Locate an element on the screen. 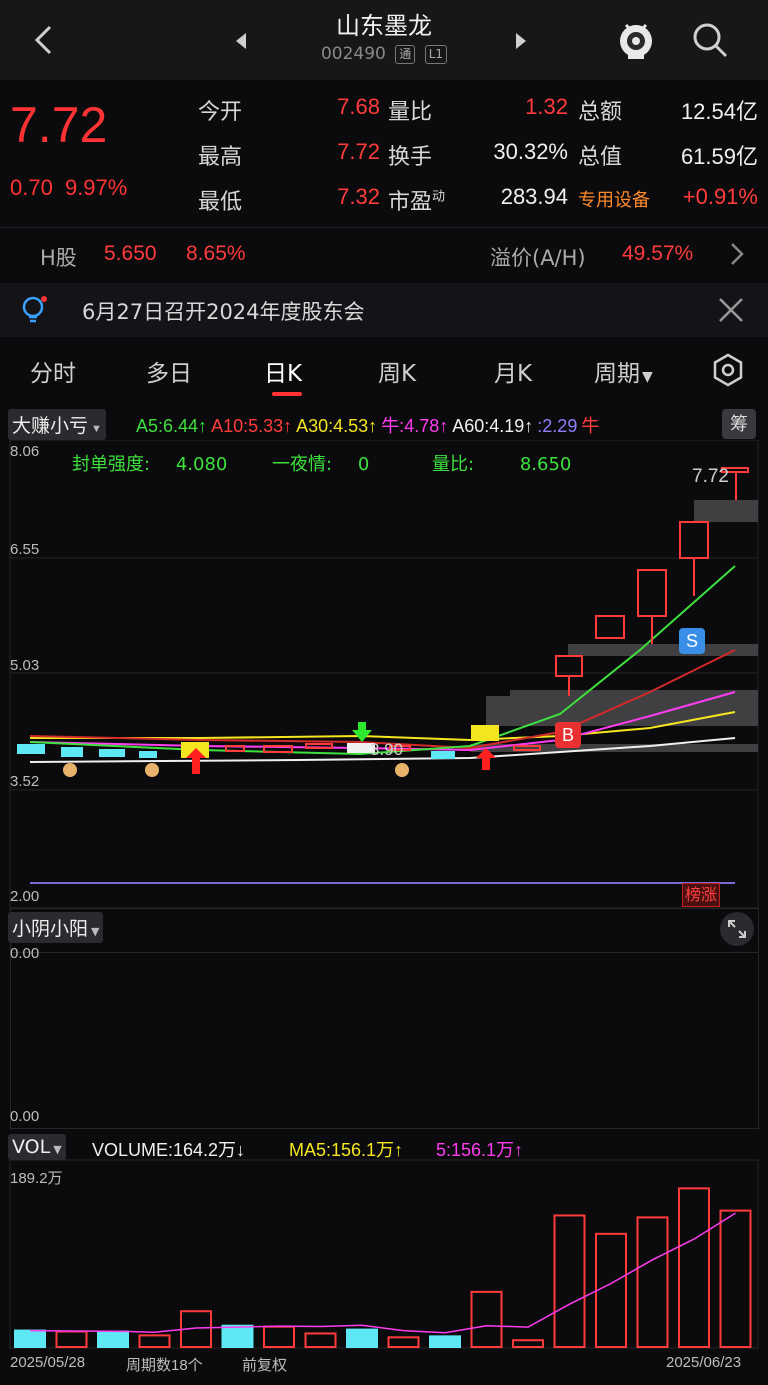 The image size is (768, 1385). next-stock-icon is located at coordinates (521, 41).